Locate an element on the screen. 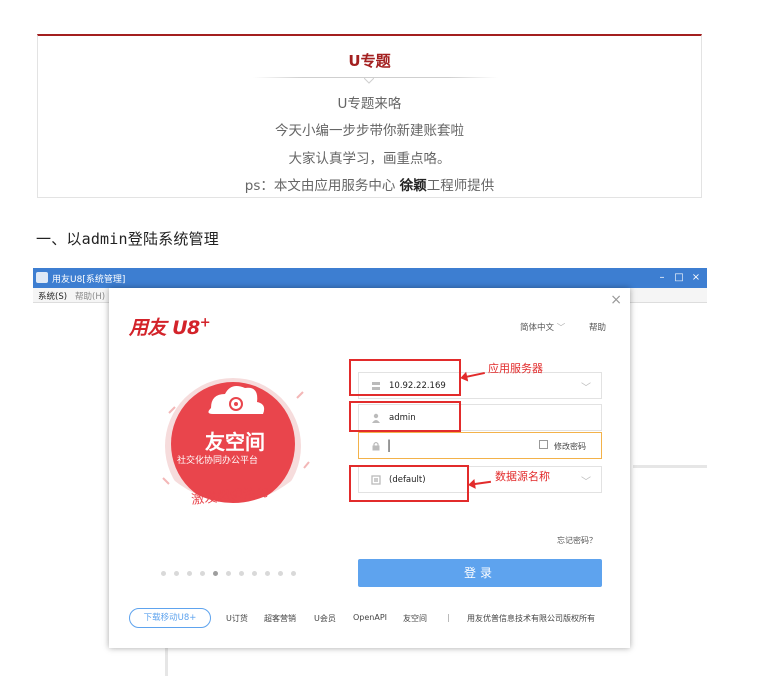  datasource-highlight-box is located at coordinates (409, 483).